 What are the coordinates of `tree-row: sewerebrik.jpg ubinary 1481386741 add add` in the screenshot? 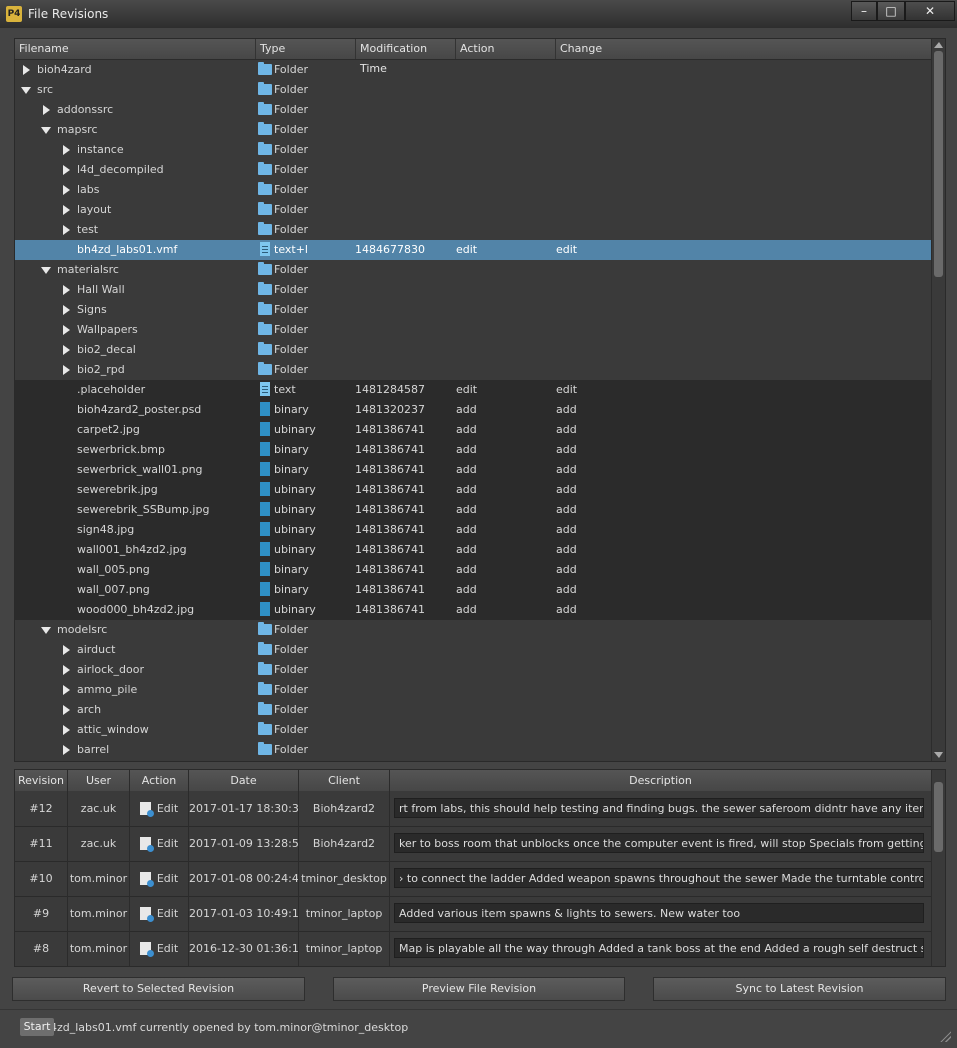 It's located at (473, 490).